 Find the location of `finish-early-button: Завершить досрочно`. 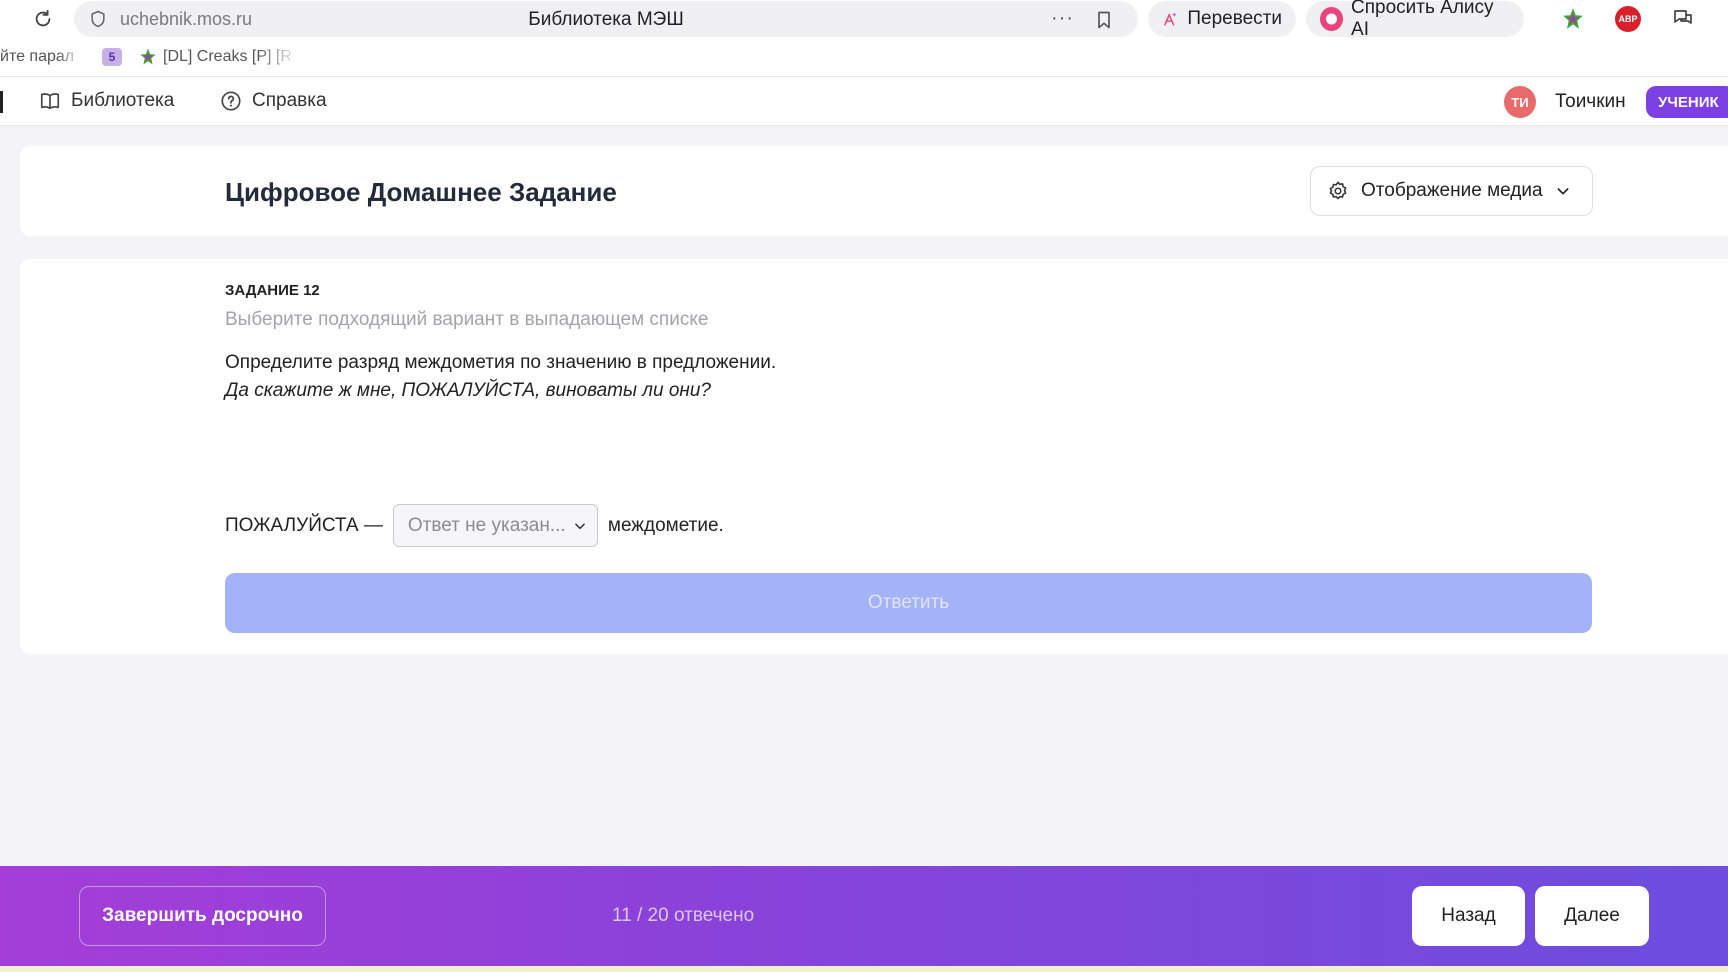

finish-early-button: Завершить досрочно is located at coordinates (202, 916).